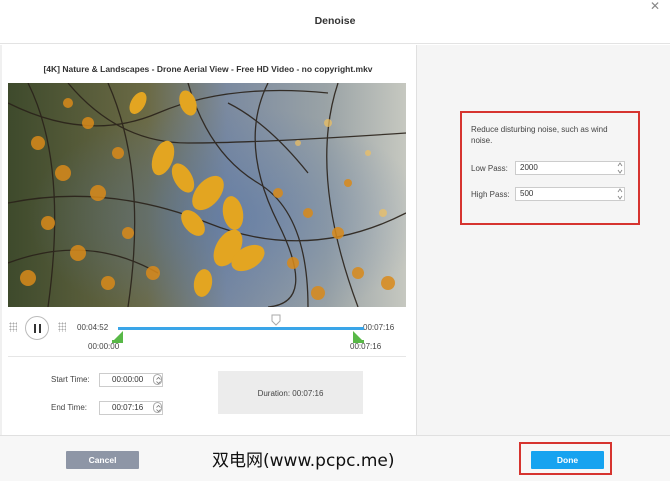 This screenshot has height=481, width=670. I want to click on pause-icon-bar, so click(40, 328).